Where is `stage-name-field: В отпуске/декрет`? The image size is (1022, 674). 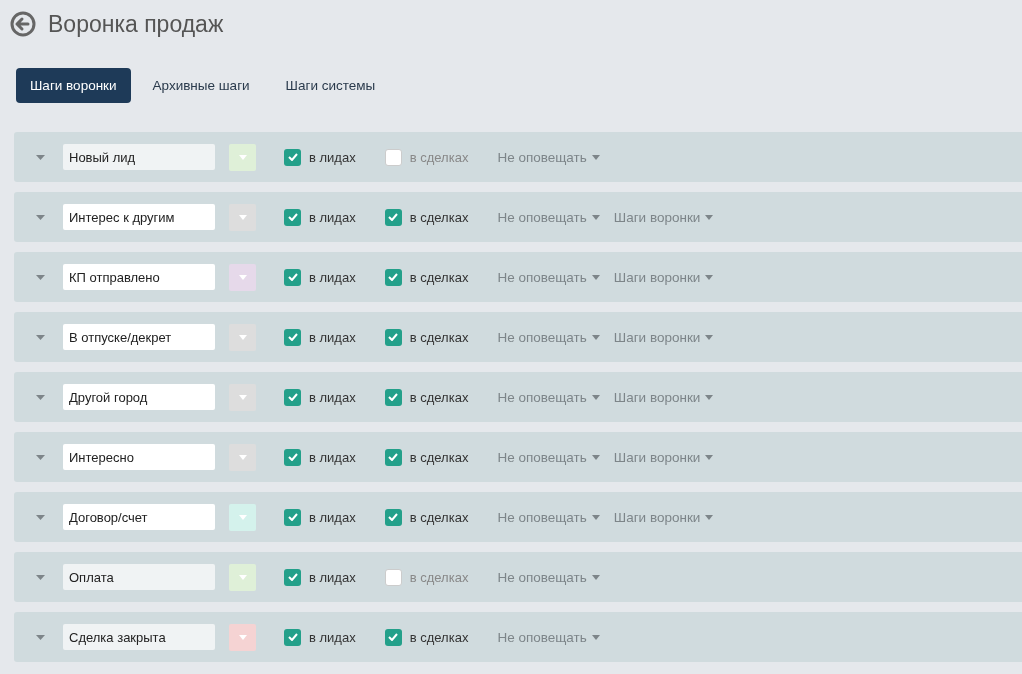 stage-name-field: В отпуске/декрет is located at coordinates (139, 337).